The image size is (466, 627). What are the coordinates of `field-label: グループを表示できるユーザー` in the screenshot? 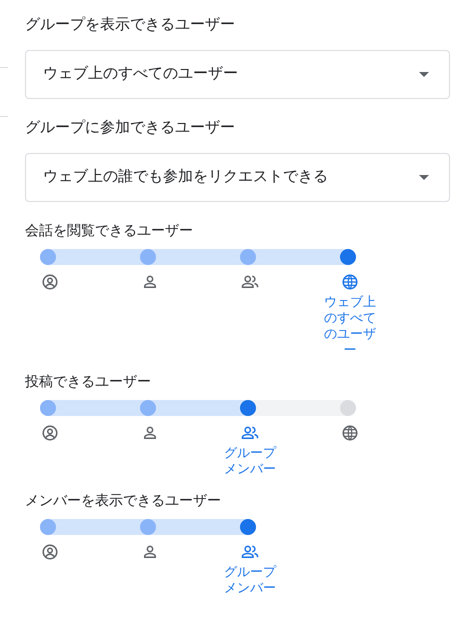 It's located at (130, 24).